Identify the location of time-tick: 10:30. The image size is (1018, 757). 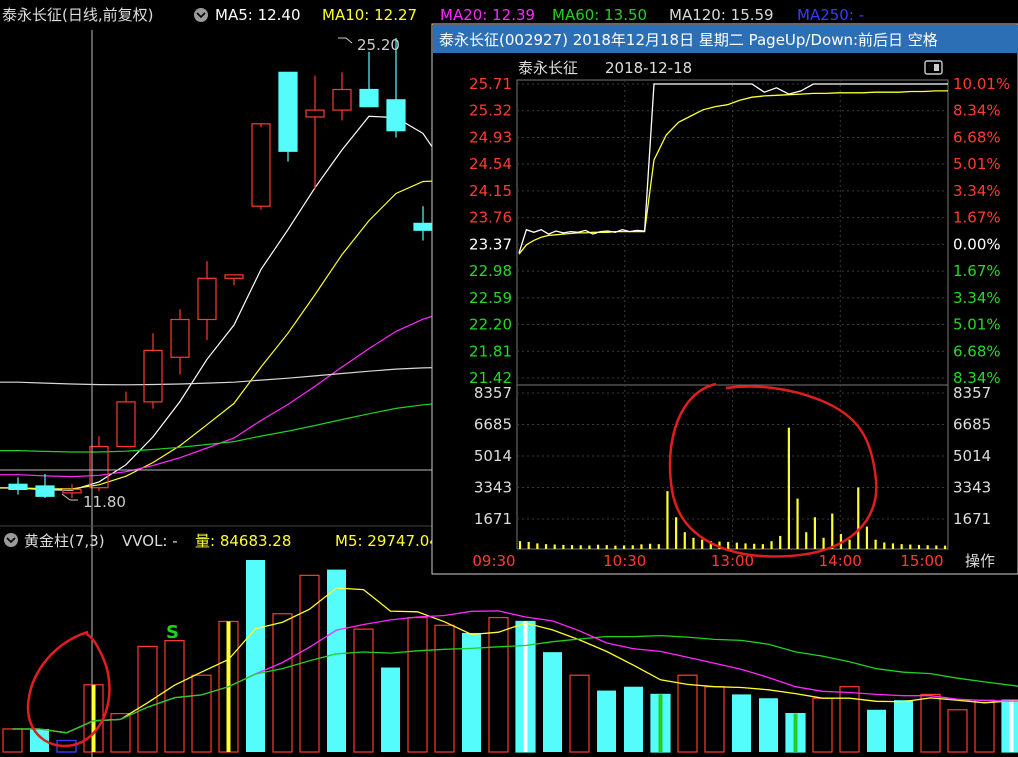
(624, 561).